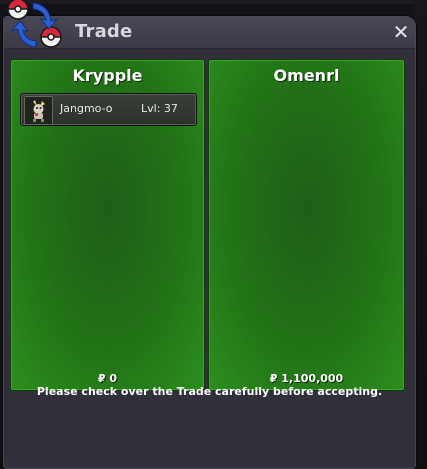 The height and width of the screenshot is (469, 427). Describe the element at coordinates (113, 378) in the screenshot. I see `money-amount: 0` at that location.